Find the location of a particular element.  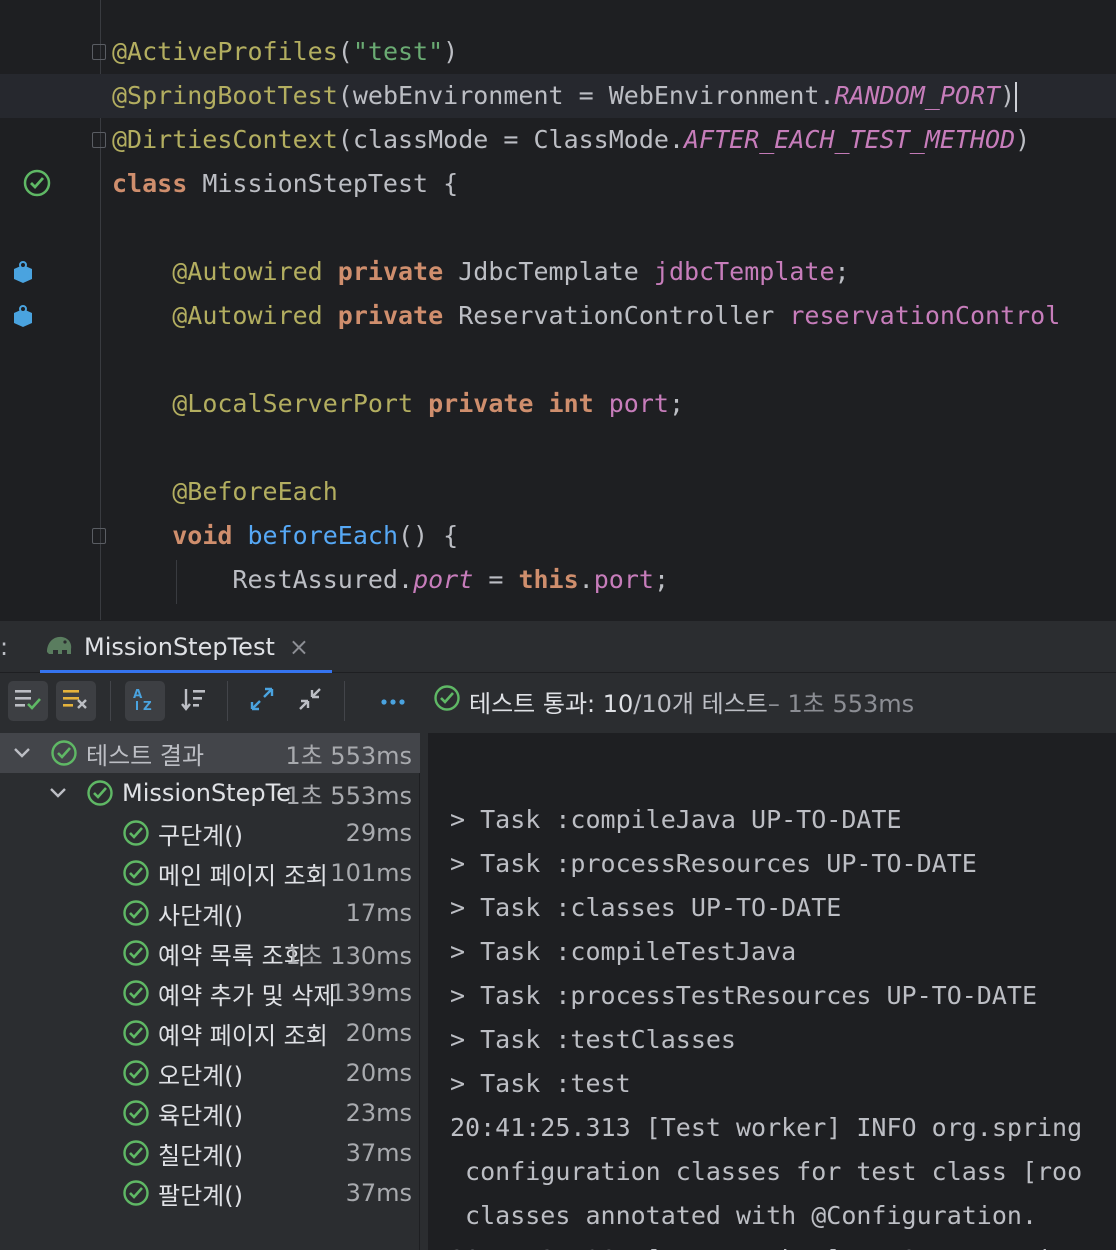

code-line-text: @ActiveProfiles("test") is located at coordinates (285, 52).